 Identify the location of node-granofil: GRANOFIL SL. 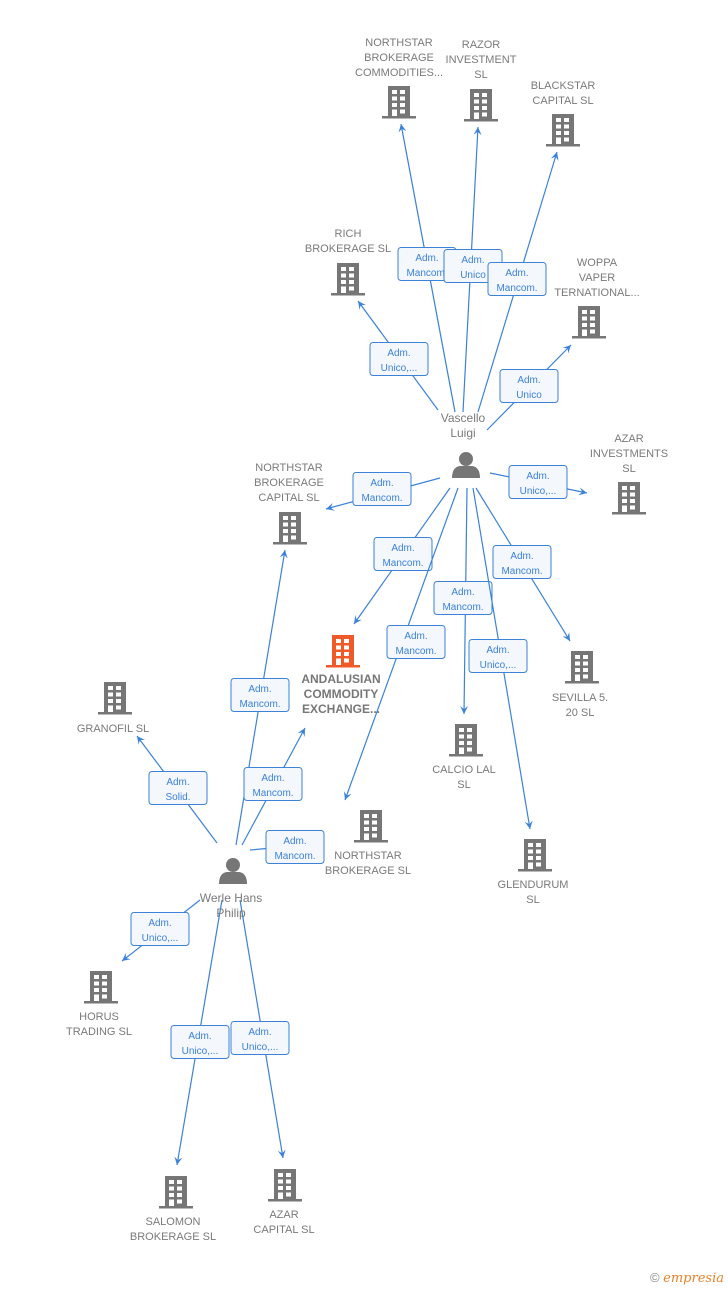
(113, 708).